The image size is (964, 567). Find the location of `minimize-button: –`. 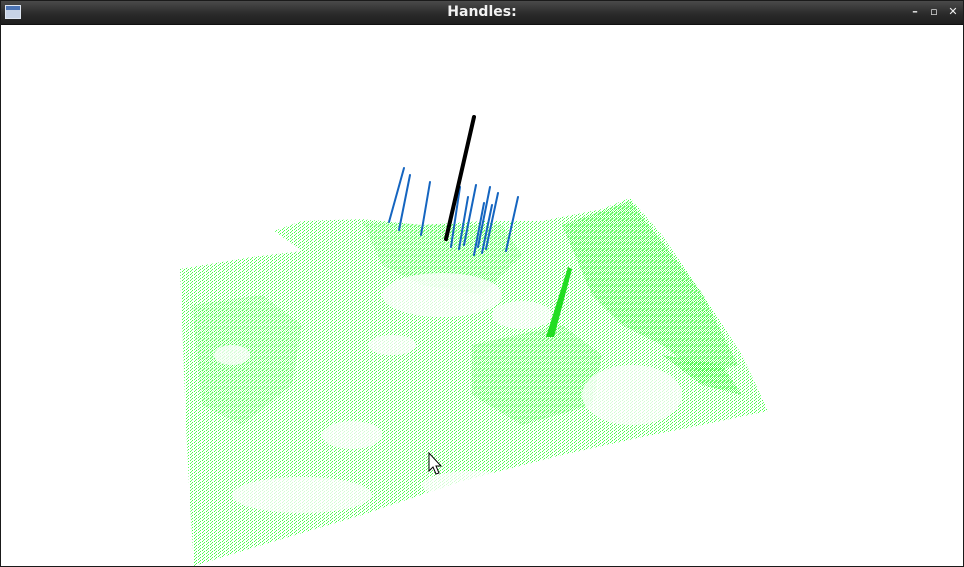

minimize-button: – is located at coordinates (915, 12).